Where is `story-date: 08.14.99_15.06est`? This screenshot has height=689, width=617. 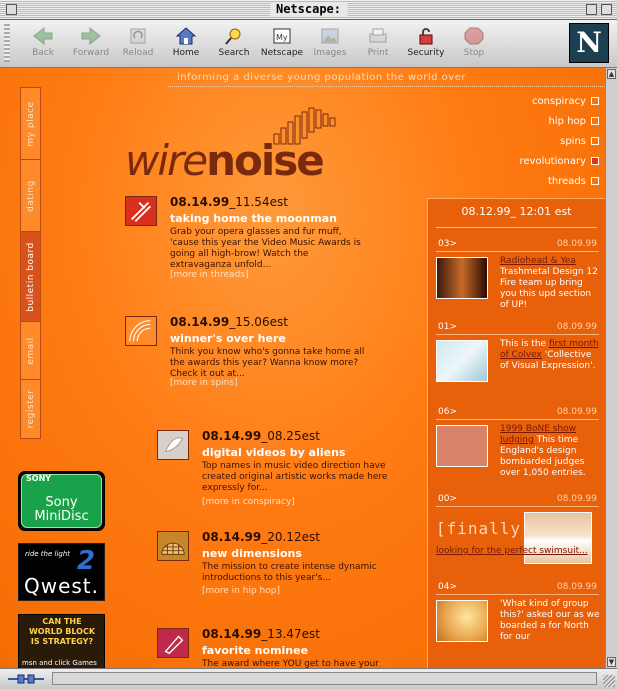
story-date: 08.14.99_15.06est is located at coordinates (229, 322).